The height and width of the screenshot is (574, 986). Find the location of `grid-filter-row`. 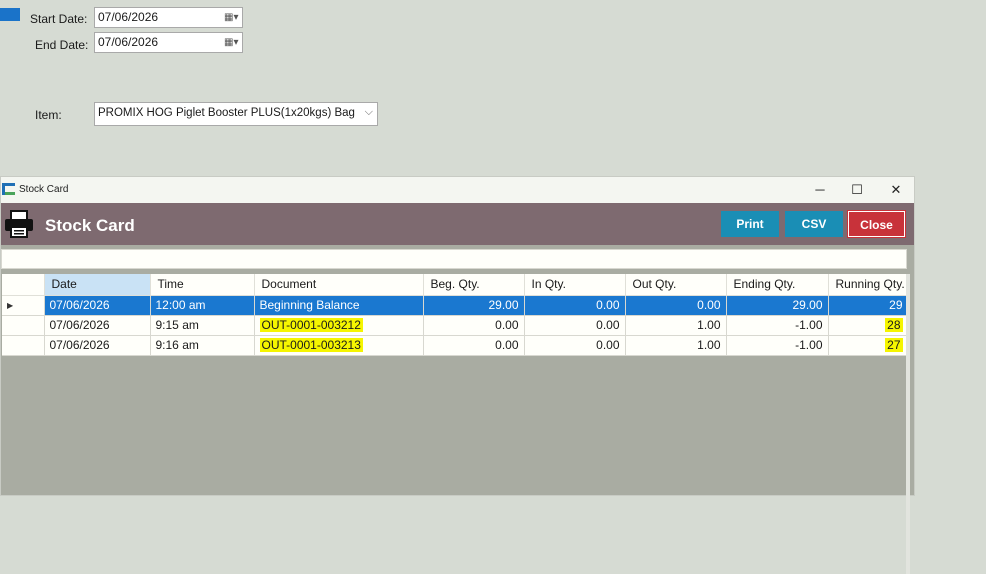

grid-filter-row is located at coordinates (454, 259).